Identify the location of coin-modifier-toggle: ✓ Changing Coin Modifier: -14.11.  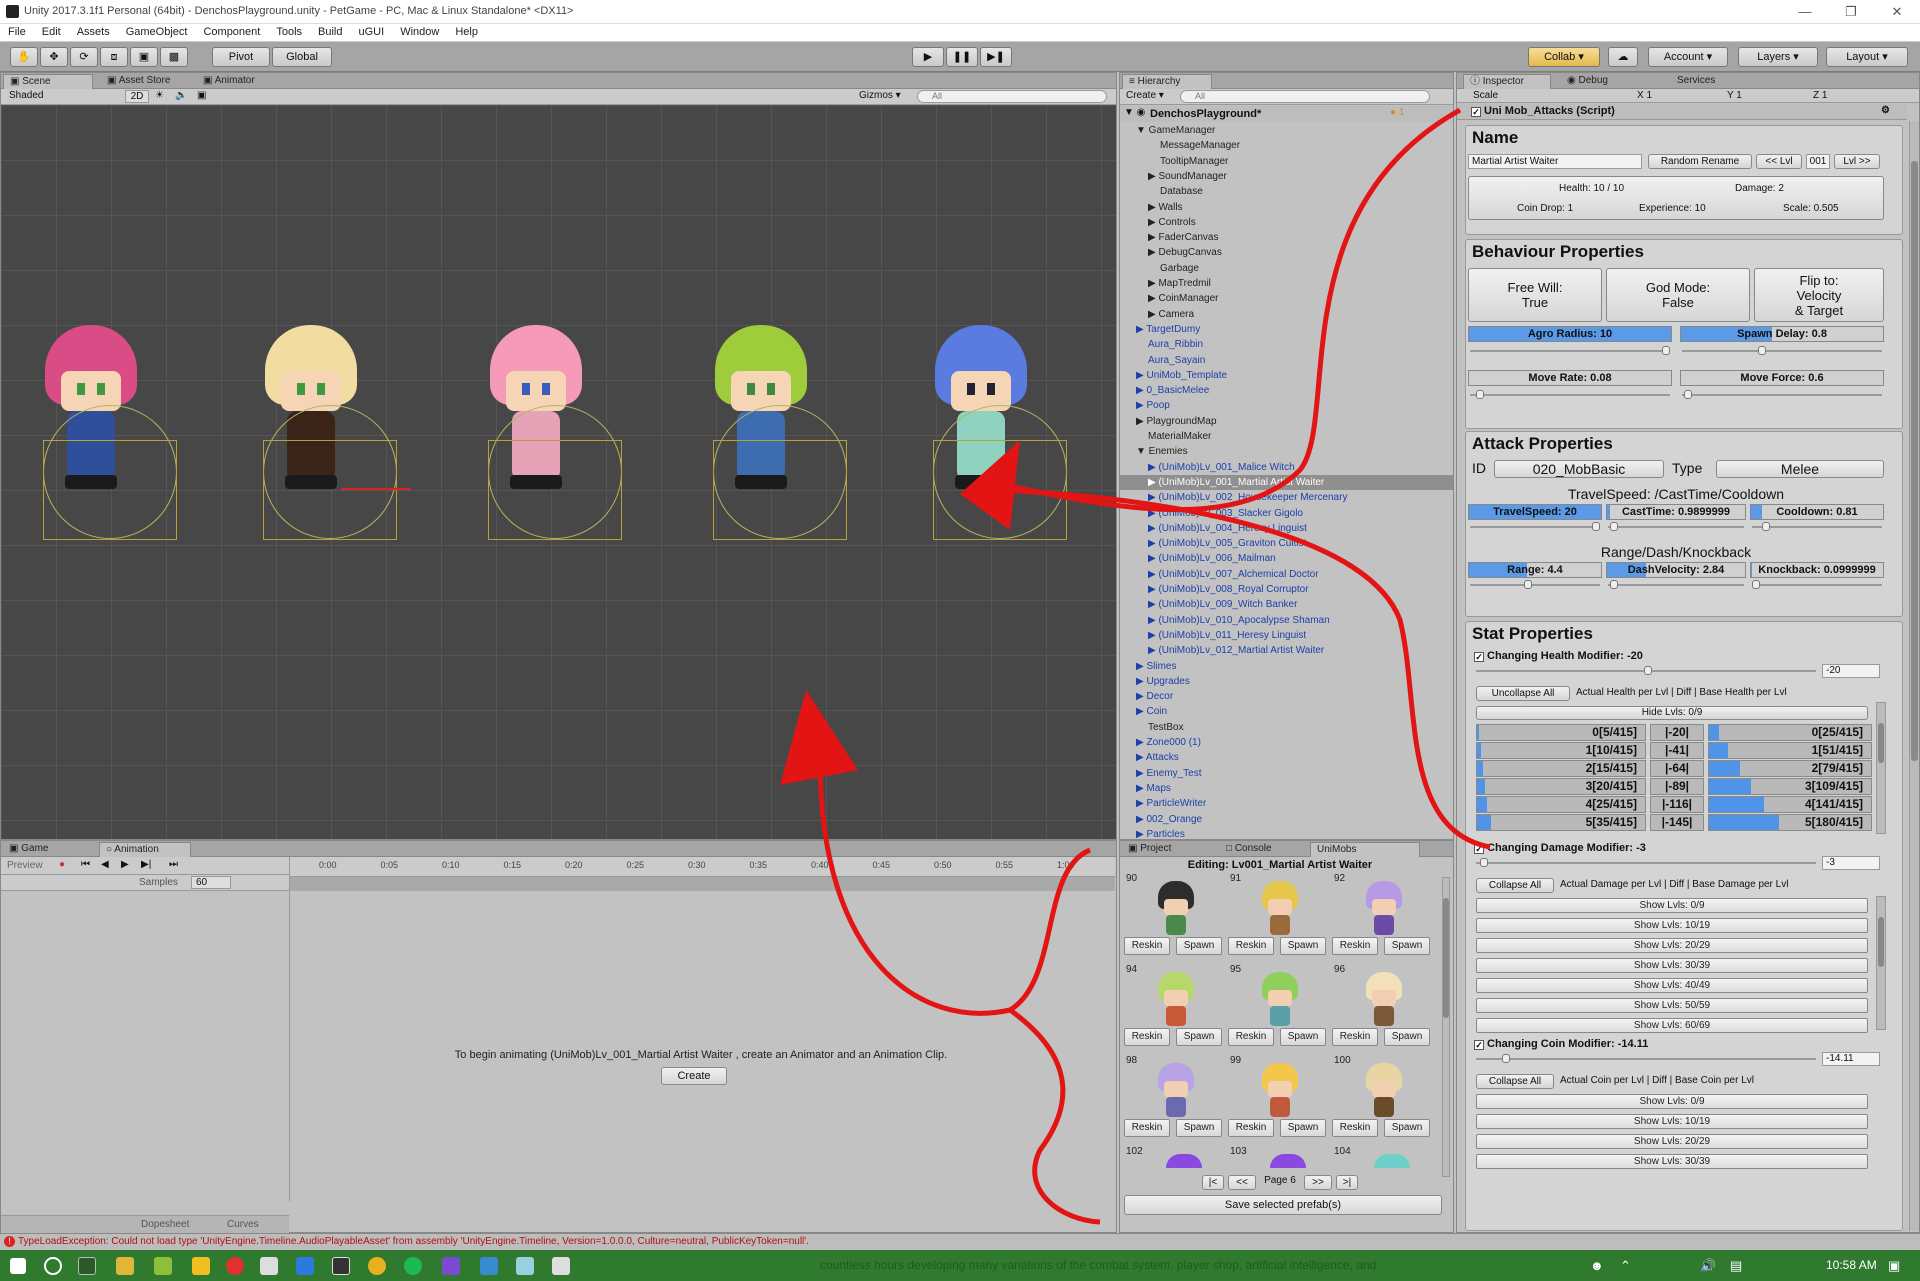
(1561, 1044).